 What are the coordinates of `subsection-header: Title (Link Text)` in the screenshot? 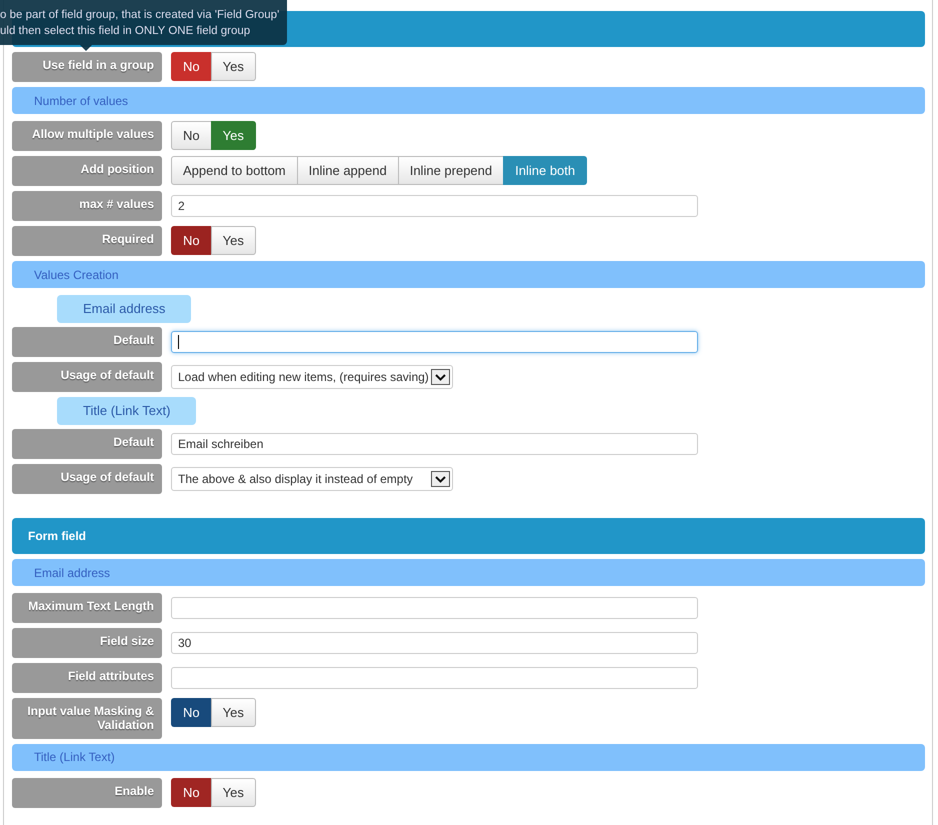 It's located at (468, 757).